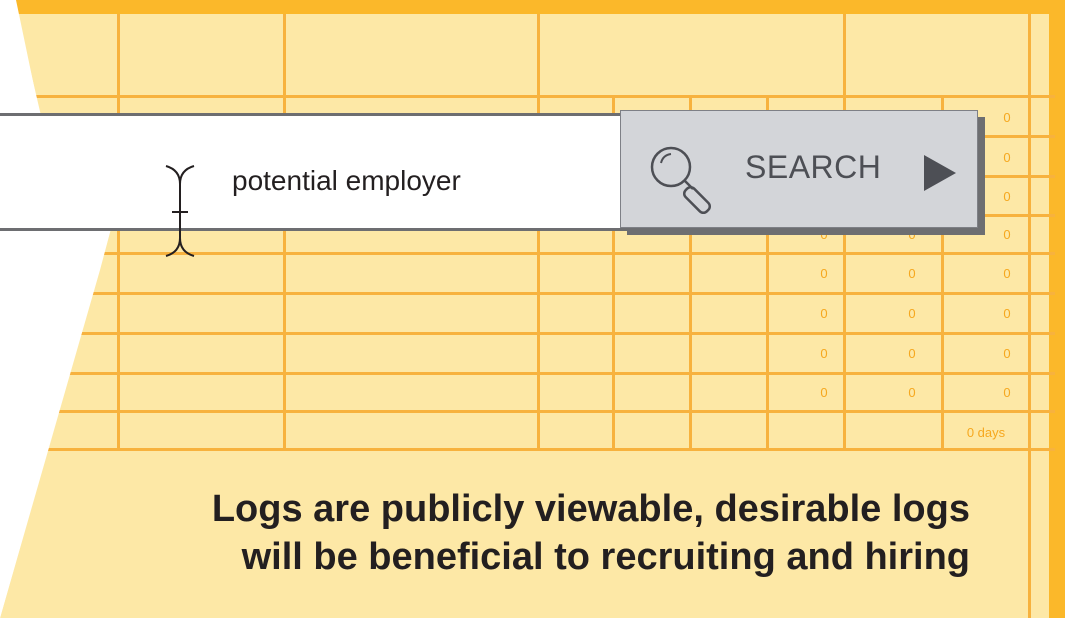  What do you see at coordinates (813, 167) in the screenshot?
I see `search-button-label: SEARCH` at bounding box center [813, 167].